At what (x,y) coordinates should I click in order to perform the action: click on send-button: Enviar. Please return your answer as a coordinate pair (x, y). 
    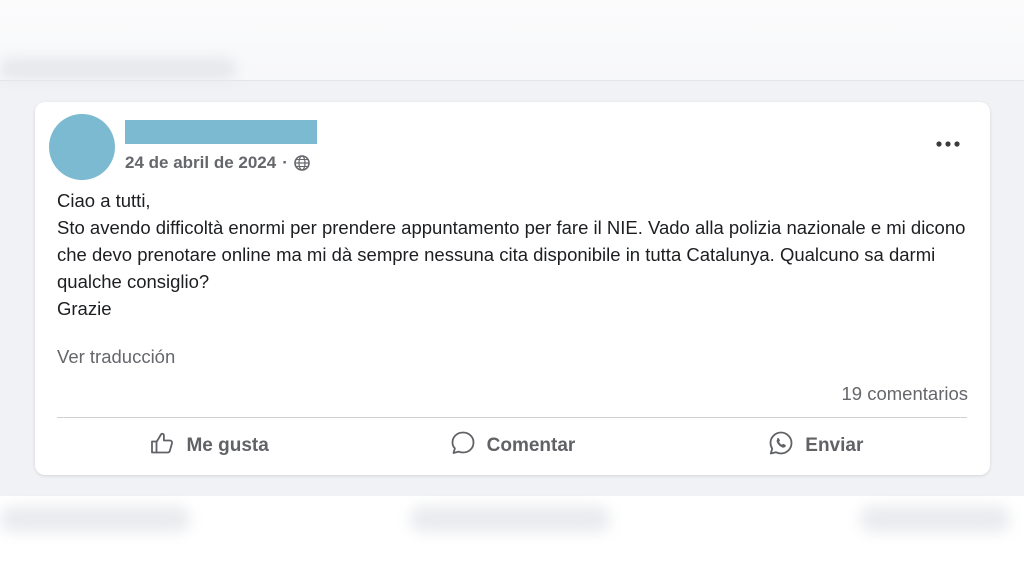
    Looking at the image, I should click on (815, 446).